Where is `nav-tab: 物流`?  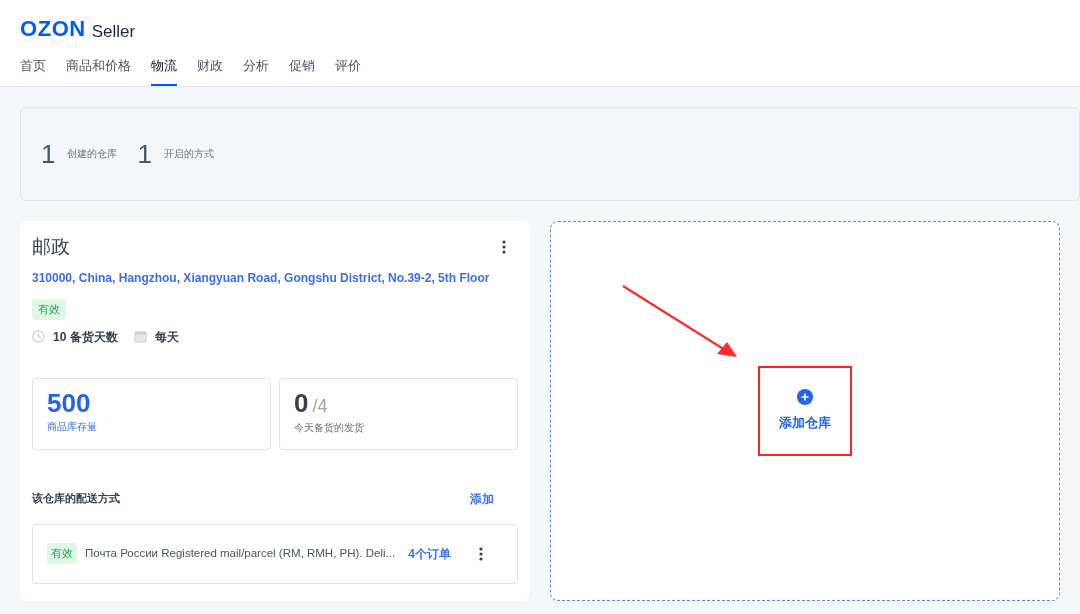
nav-tab: 物流 is located at coordinates (164, 69).